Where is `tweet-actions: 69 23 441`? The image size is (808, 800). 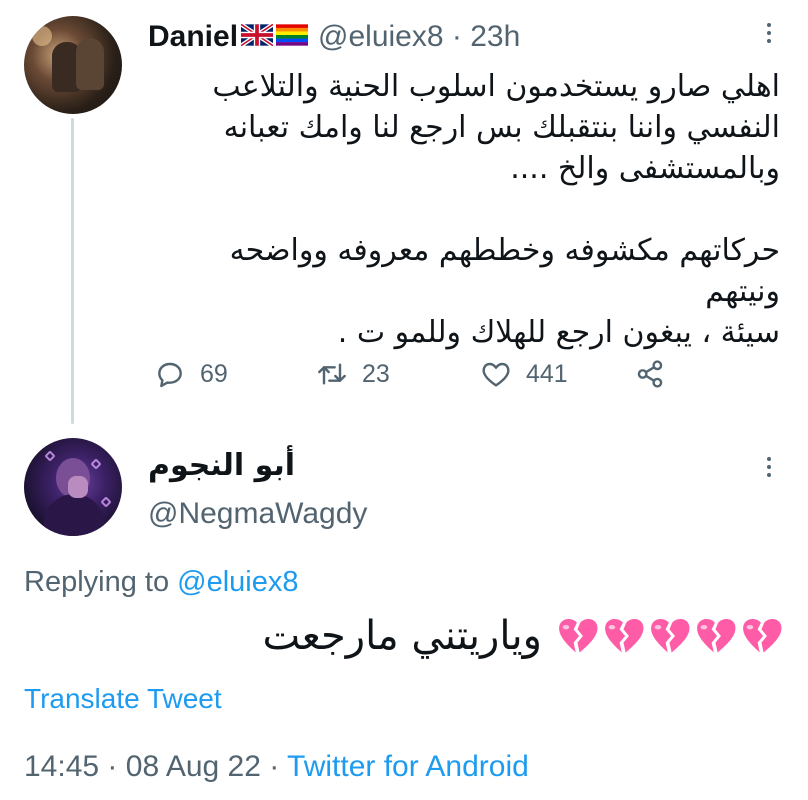 tweet-actions: 69 23 441 is located at coordinates (428, 374).